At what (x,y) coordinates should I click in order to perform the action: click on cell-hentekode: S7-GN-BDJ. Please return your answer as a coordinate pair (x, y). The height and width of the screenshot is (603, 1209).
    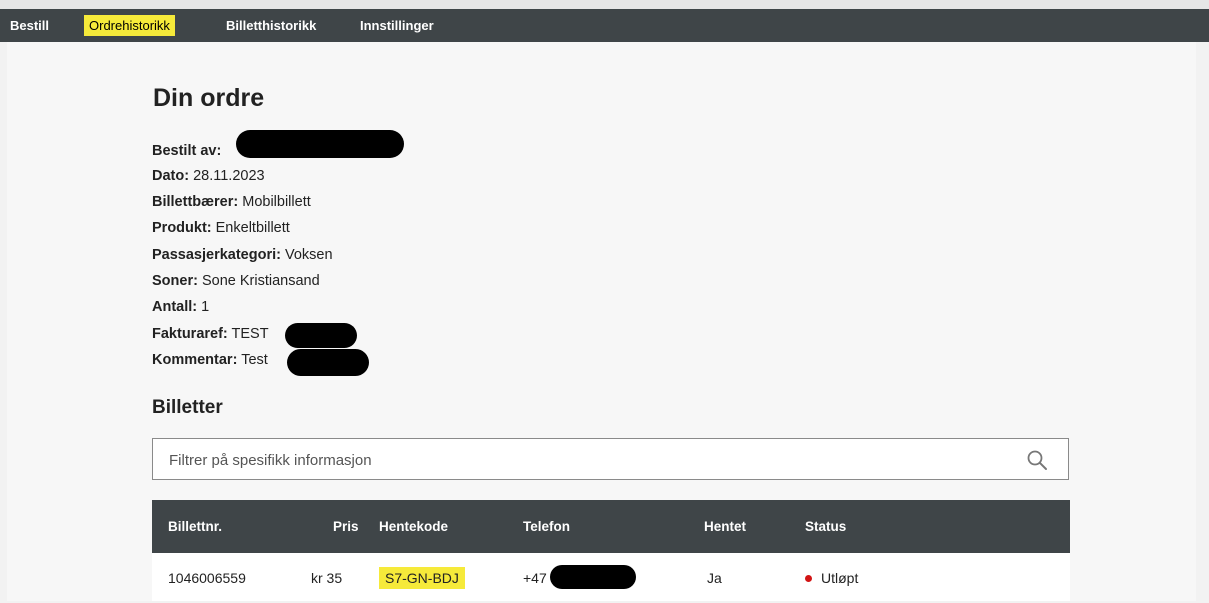
    Looking at the image, I should click on (422, 578).